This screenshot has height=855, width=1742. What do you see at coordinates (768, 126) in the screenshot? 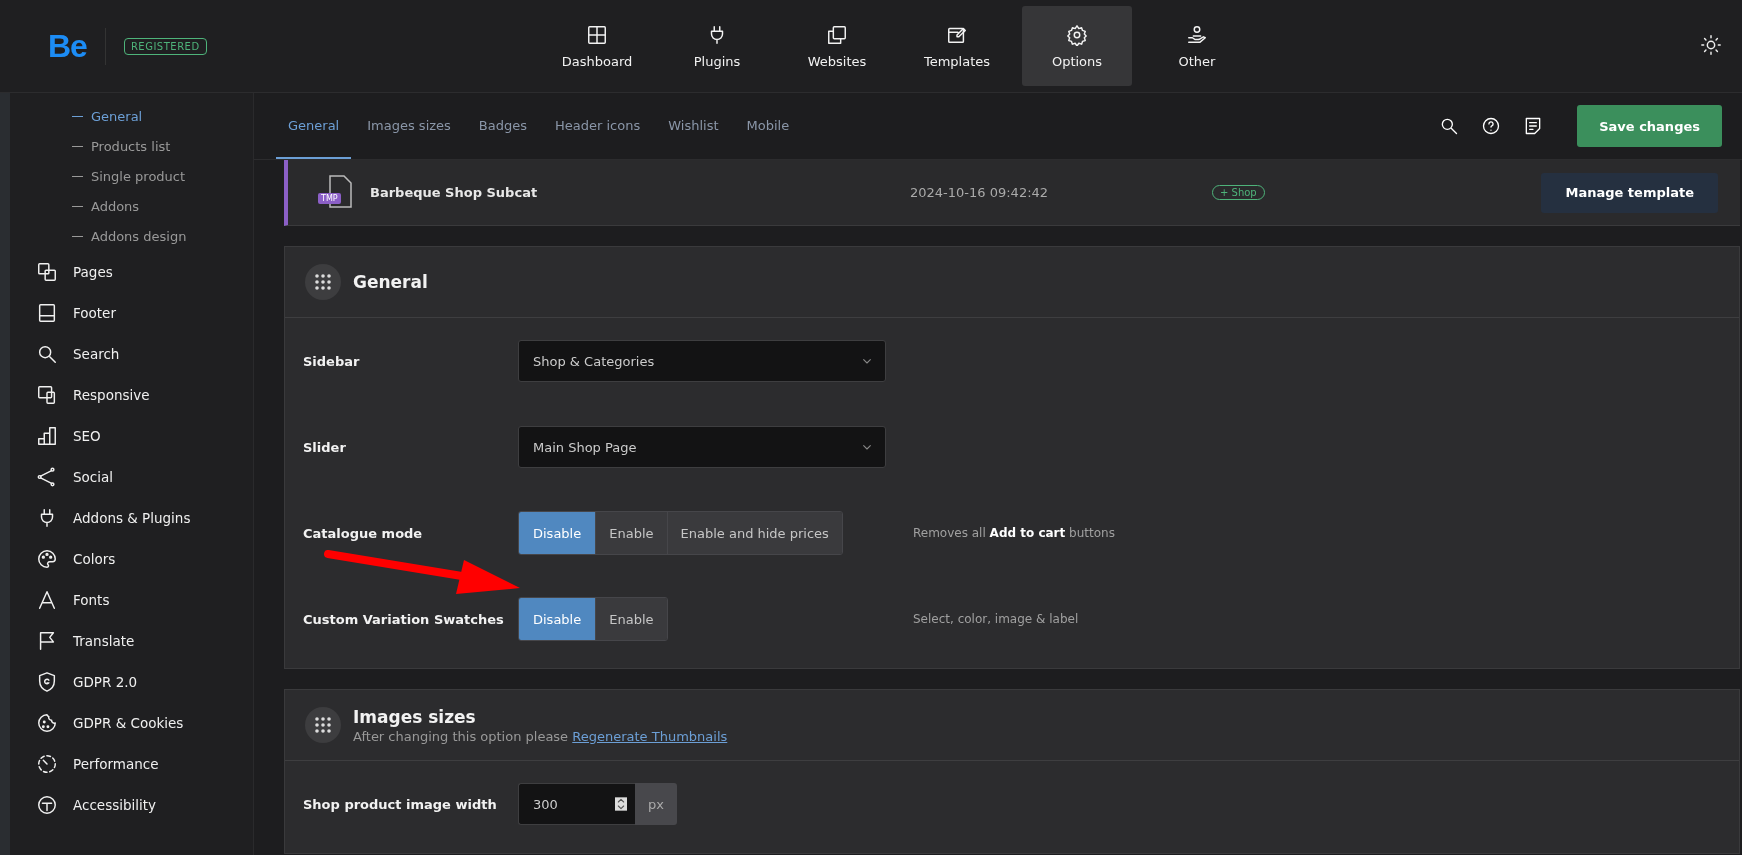
I see `tab: Mobile` at bounding box center [768, 126].